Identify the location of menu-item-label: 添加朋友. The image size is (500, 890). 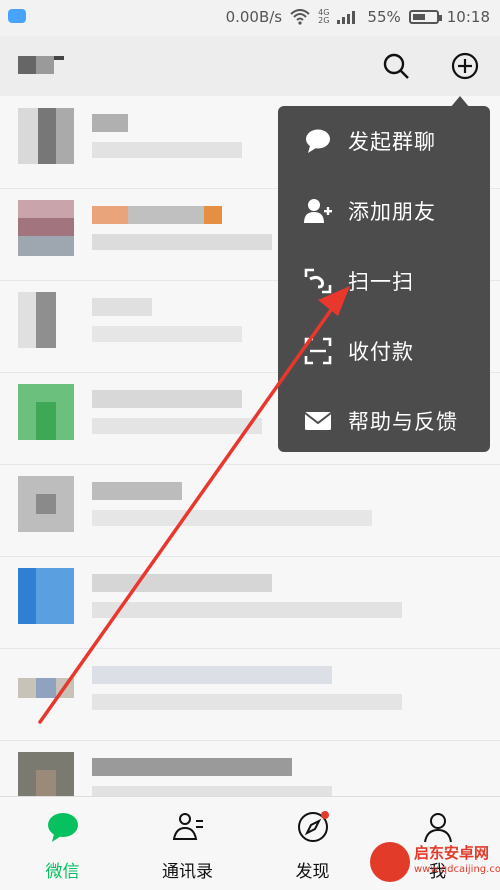
(392, 212).